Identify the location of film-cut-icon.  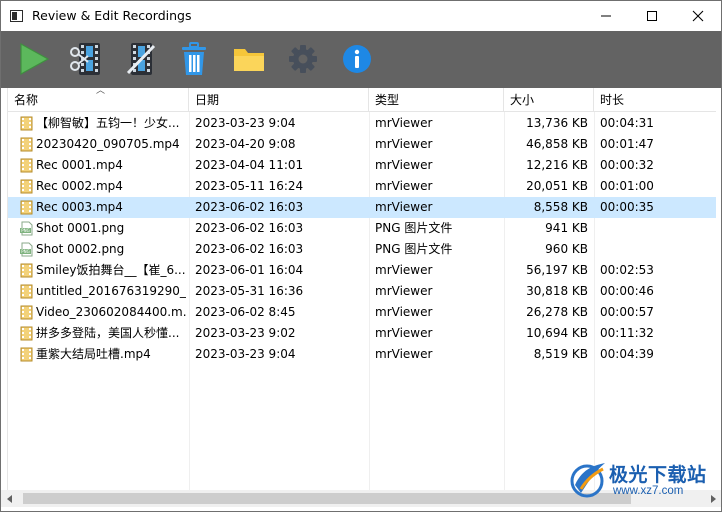
(141, 59).